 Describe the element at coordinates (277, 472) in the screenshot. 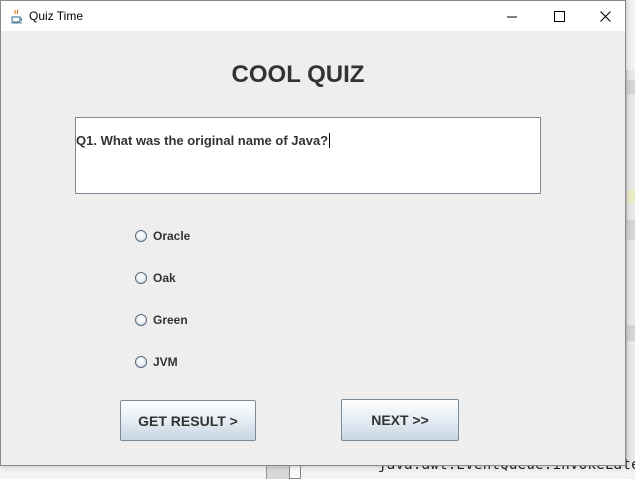

I see `ide-gutter` at that location.